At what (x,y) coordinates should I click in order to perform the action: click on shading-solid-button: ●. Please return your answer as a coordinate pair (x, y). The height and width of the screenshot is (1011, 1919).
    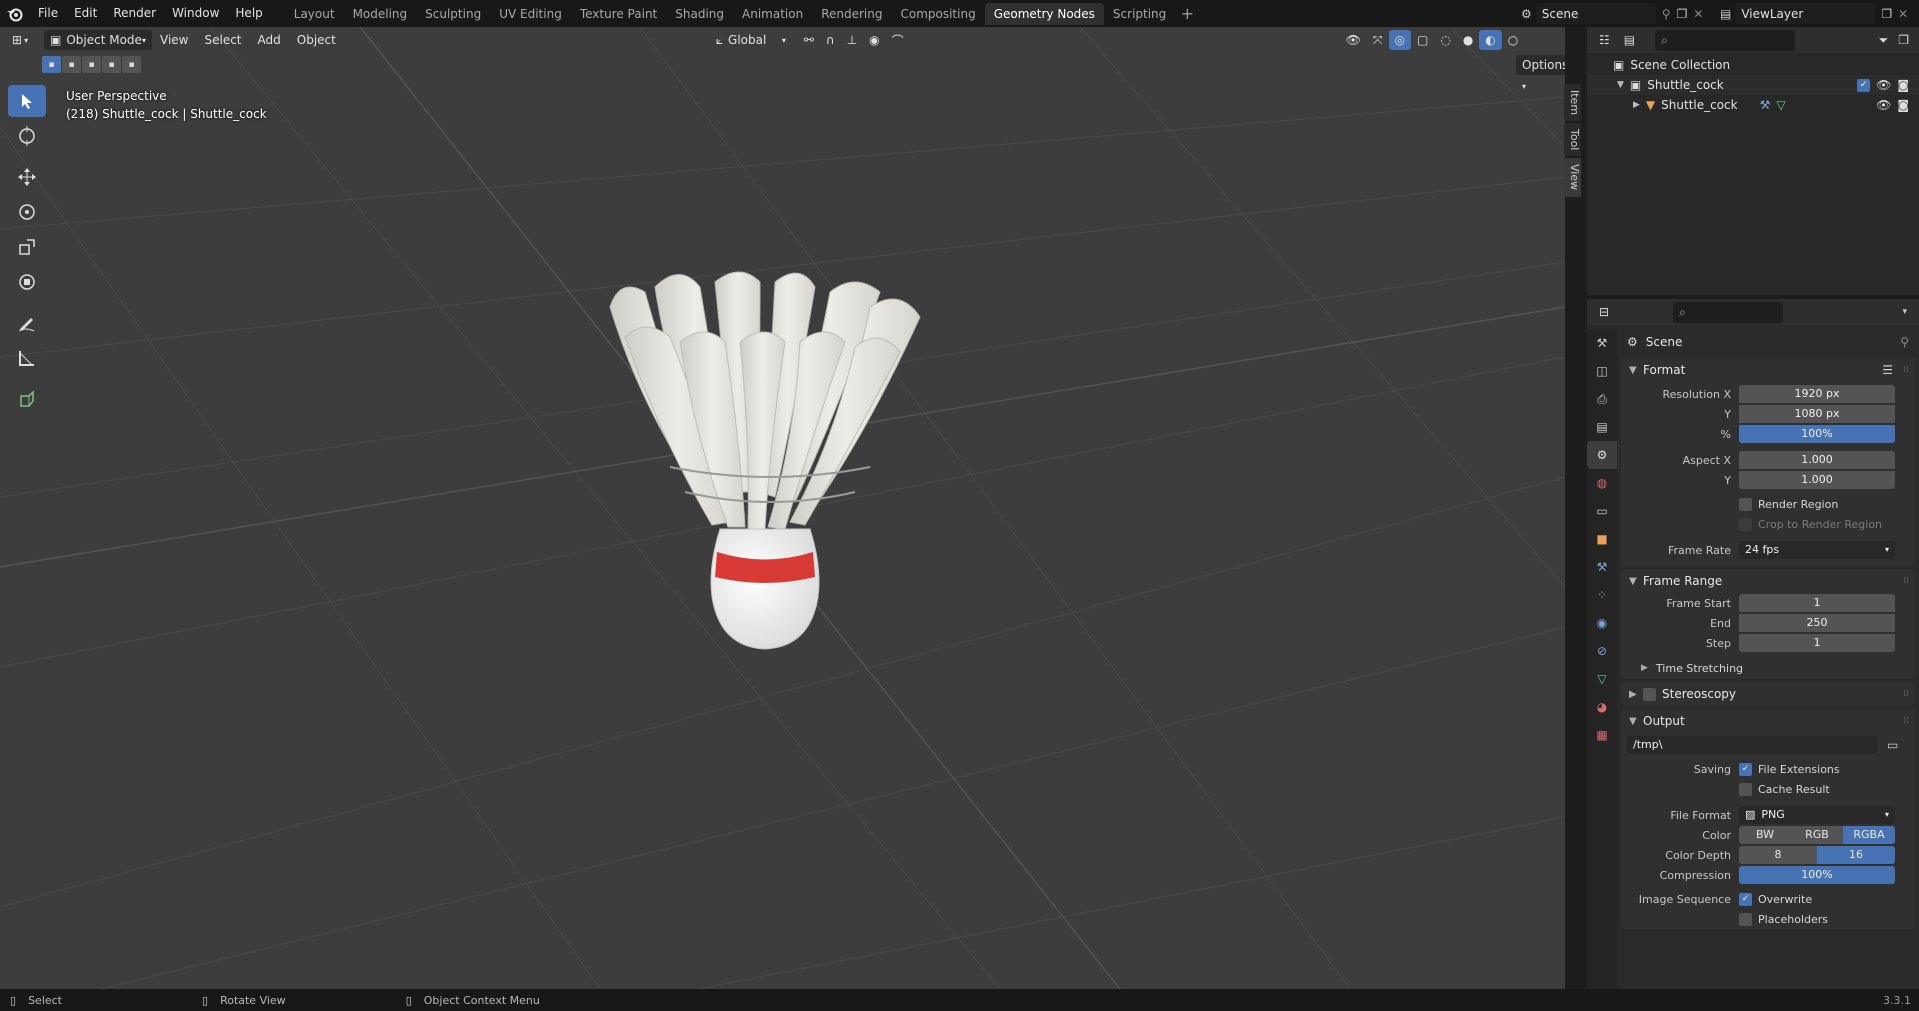
    Looking at the image, I should click on (1468, 40).